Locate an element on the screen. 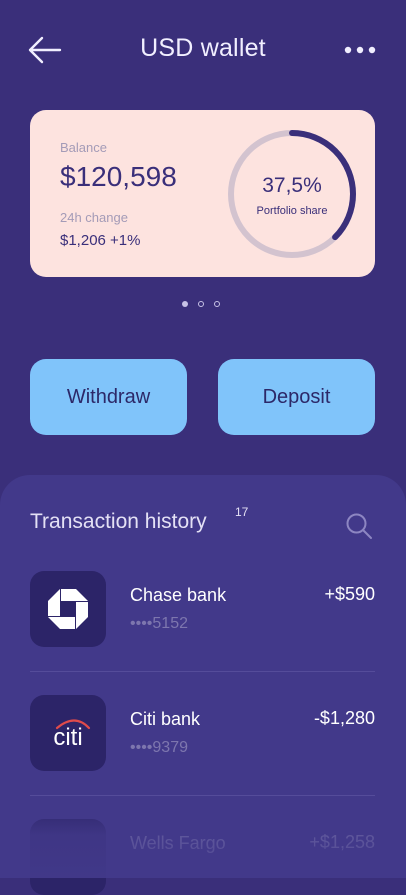 The image size is (406, 895). transaction-account: ••••9379 is located at coordinates (159, 747).